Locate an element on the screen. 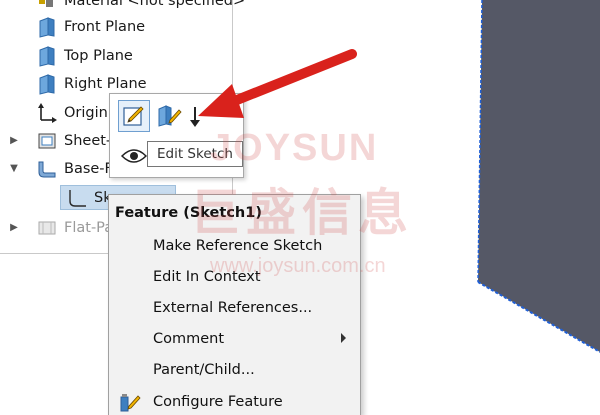 The image size is (600, 415). tree-item-label: Flat-Pa is located at coordinates (89, 228).